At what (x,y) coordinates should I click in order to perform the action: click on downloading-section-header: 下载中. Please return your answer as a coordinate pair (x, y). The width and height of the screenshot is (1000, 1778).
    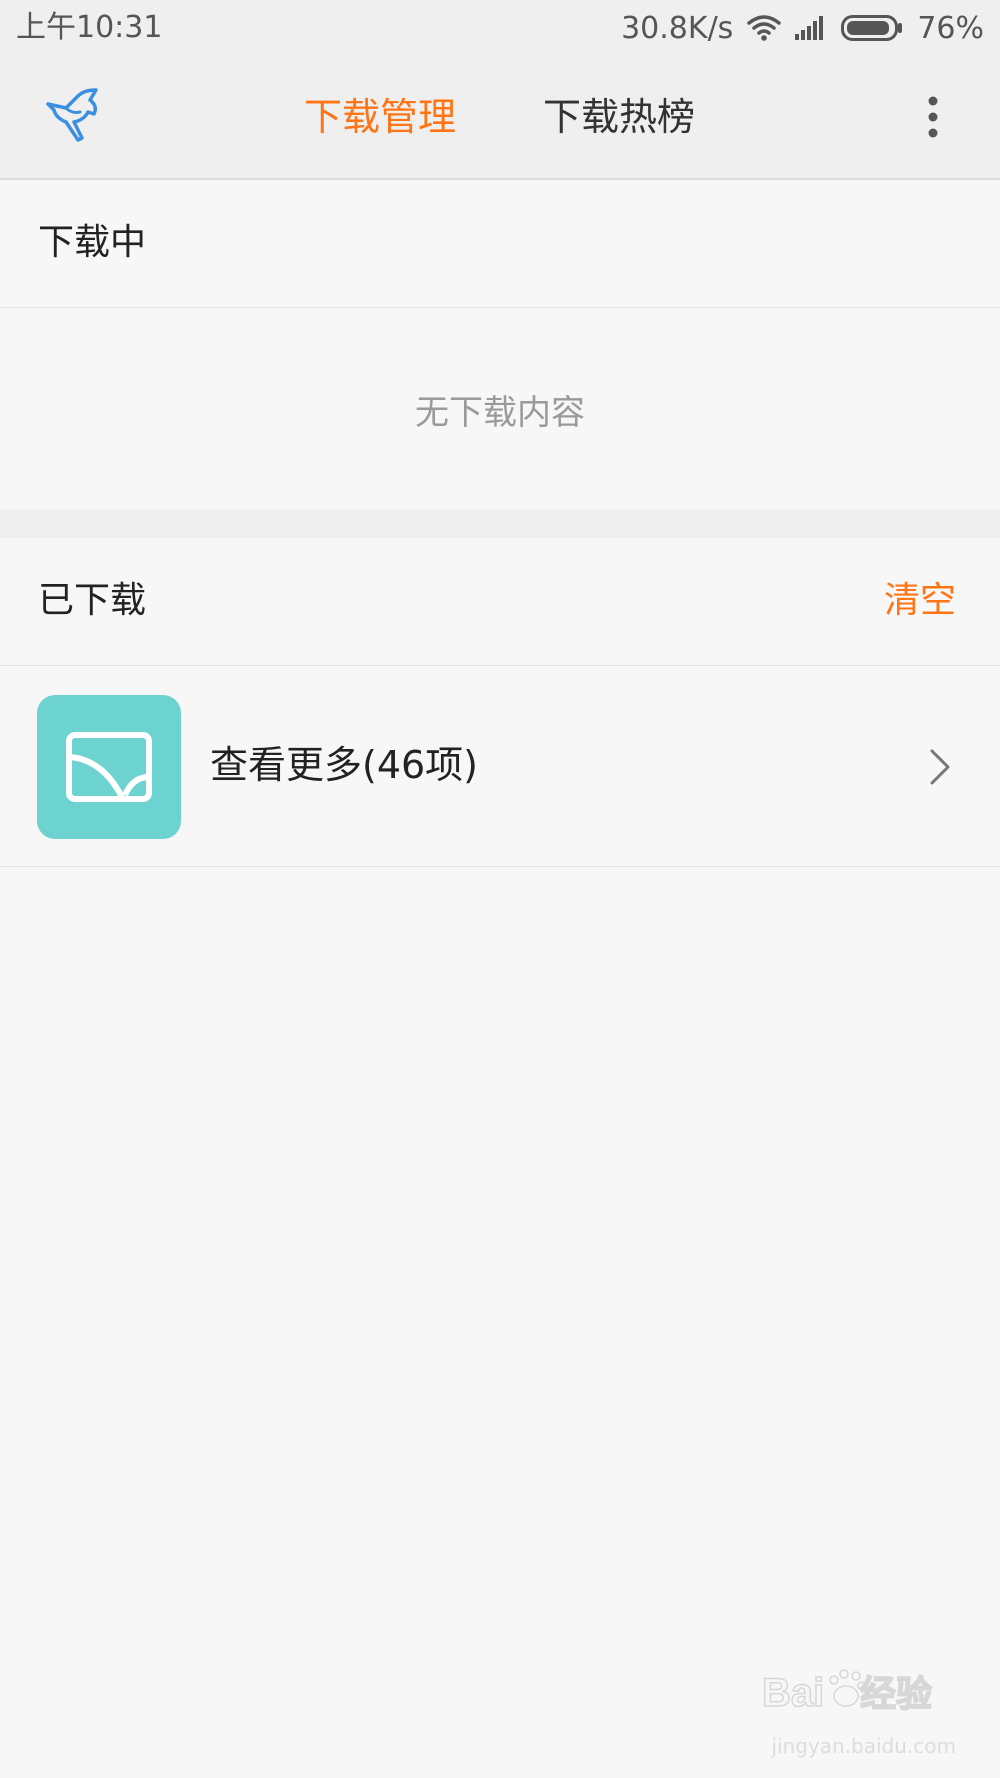
    Looking at the image, I should click on (500, 244).